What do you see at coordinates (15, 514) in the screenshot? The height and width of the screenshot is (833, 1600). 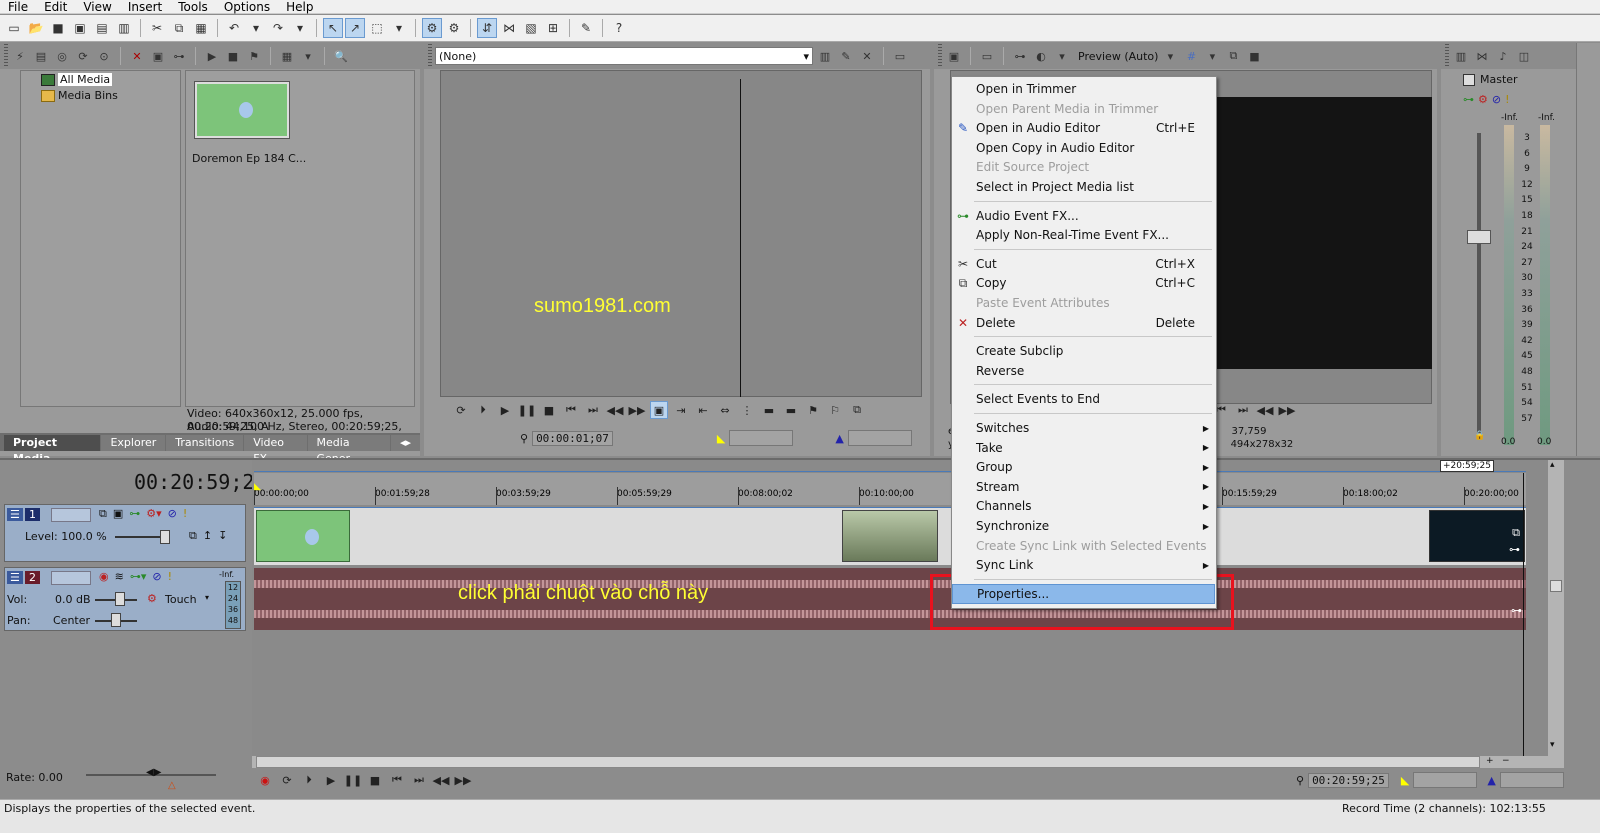 I see `video-track-collapse-icon: ☰` at bounding box center [15, 514].